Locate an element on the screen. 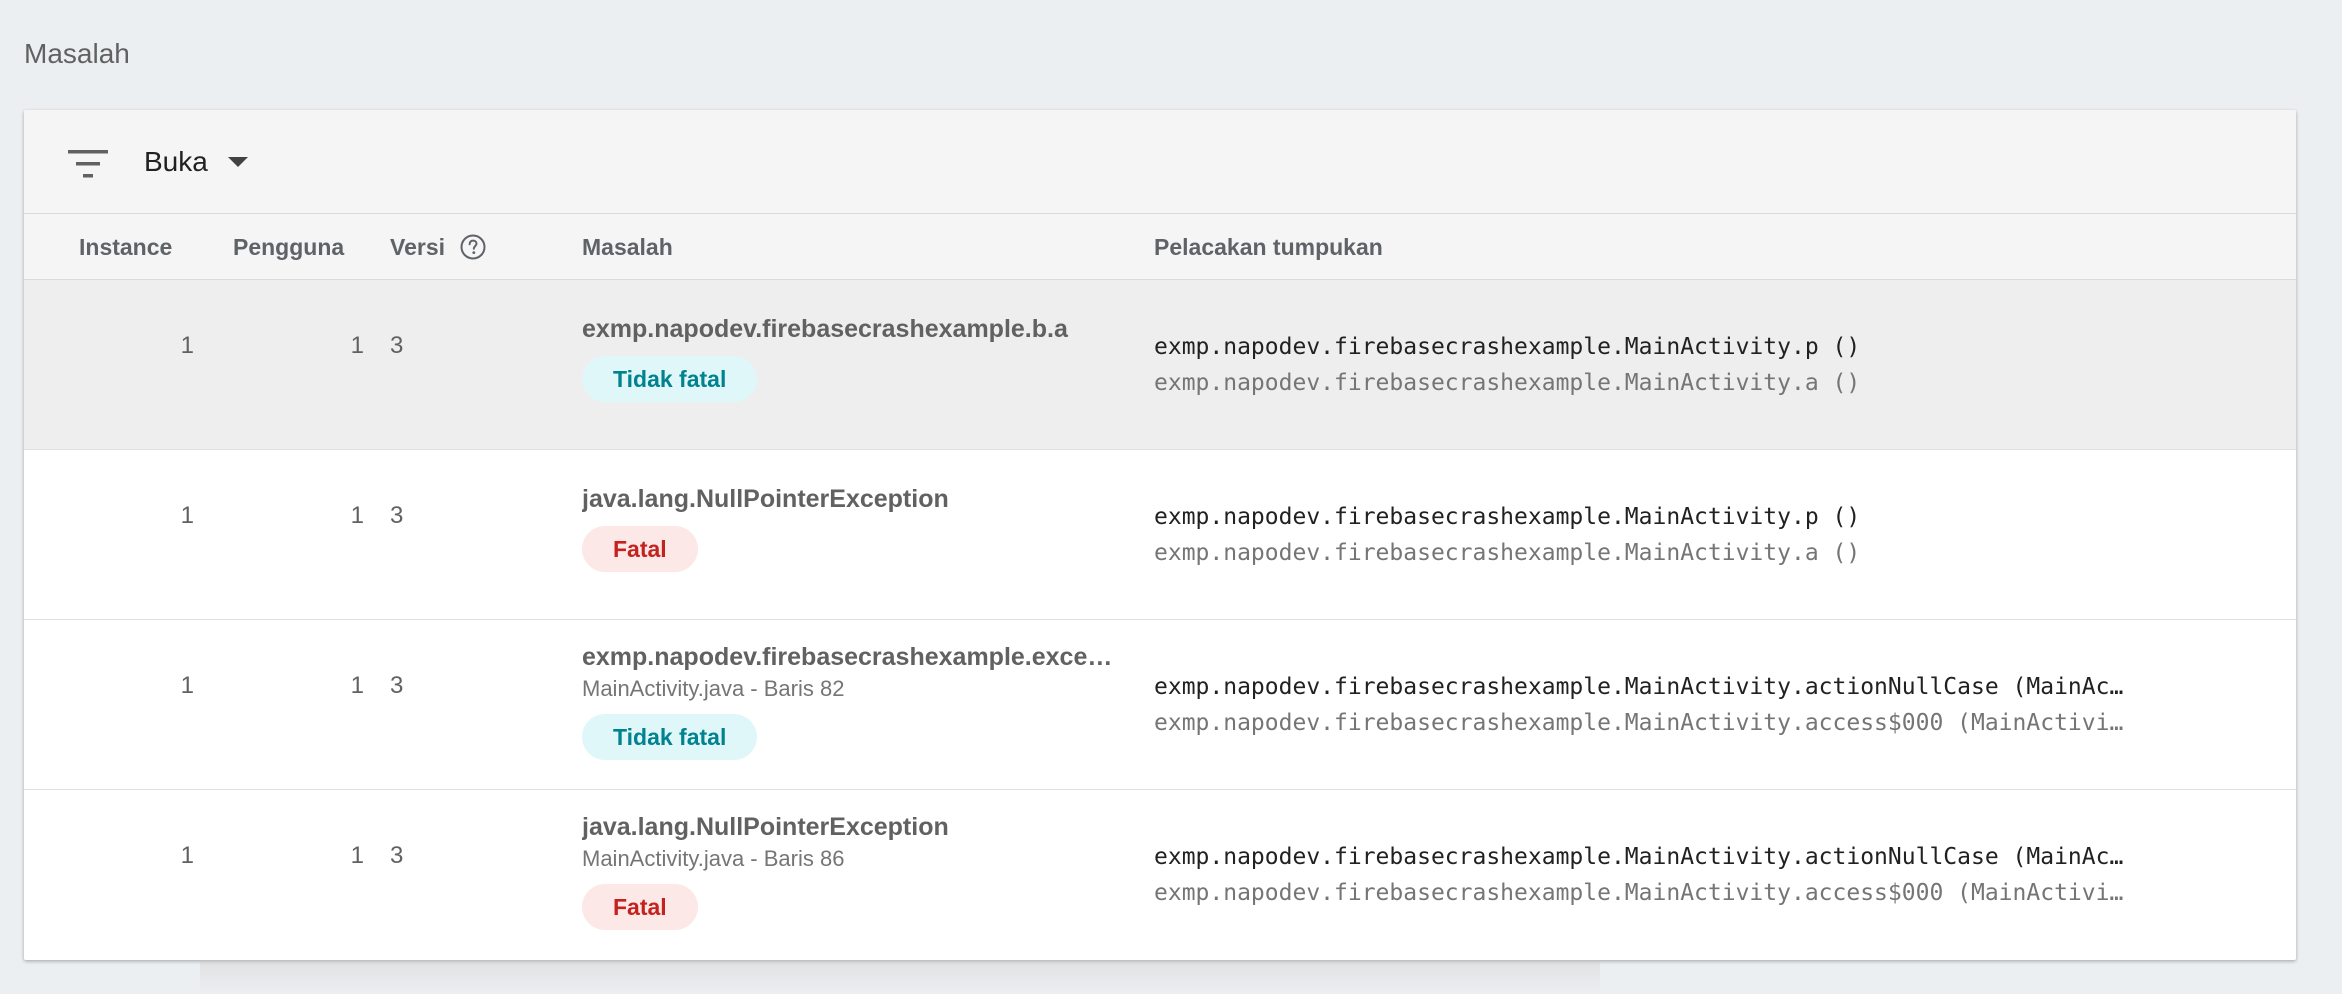  page-bottom-shadow is located at coordinates (900, 977).